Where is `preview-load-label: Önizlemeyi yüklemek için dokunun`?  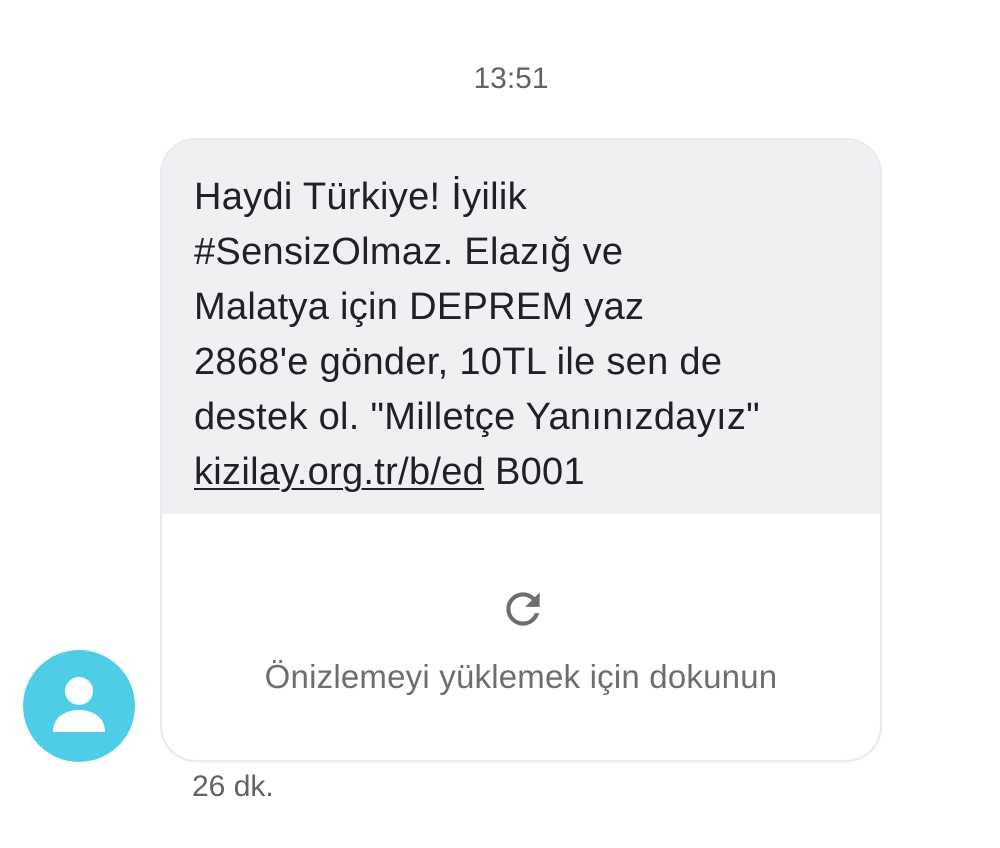 preview-load-label: Önizlemeyi yüklemek için dokunun is located at coordinates (521, 676).